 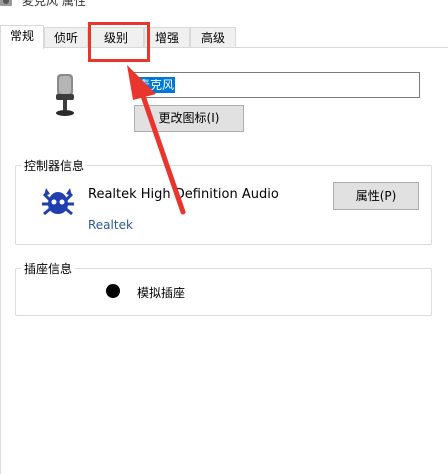 I want to click on tab-general: 常规, so click(x=22, y=37).